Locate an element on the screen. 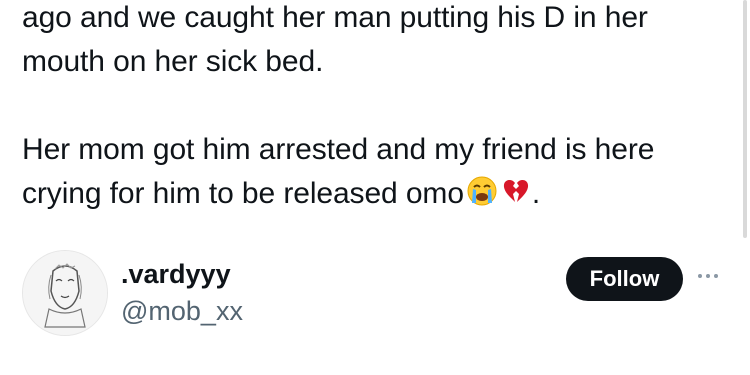  tweet-line-text: crying for him to be released omo is located at coordinates (243, 193).